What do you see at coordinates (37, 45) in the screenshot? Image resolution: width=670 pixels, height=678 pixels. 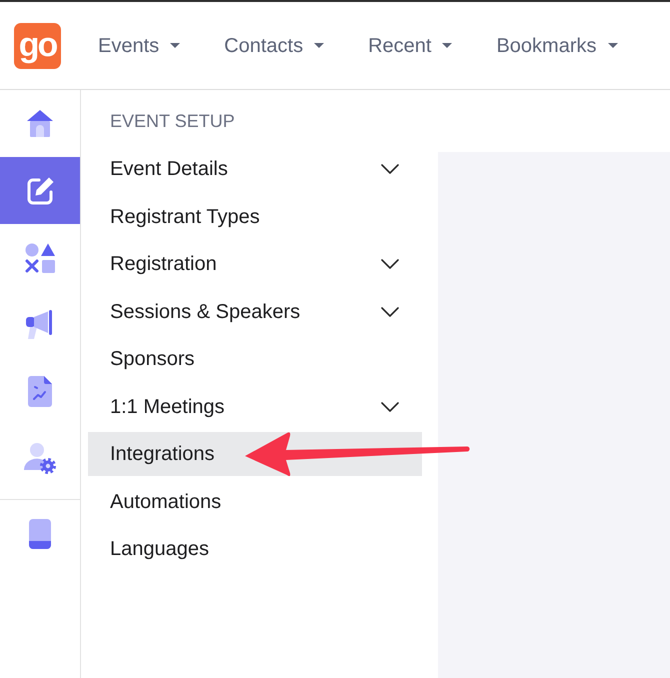 I see `logo: go` at bounding box center [37, 45].